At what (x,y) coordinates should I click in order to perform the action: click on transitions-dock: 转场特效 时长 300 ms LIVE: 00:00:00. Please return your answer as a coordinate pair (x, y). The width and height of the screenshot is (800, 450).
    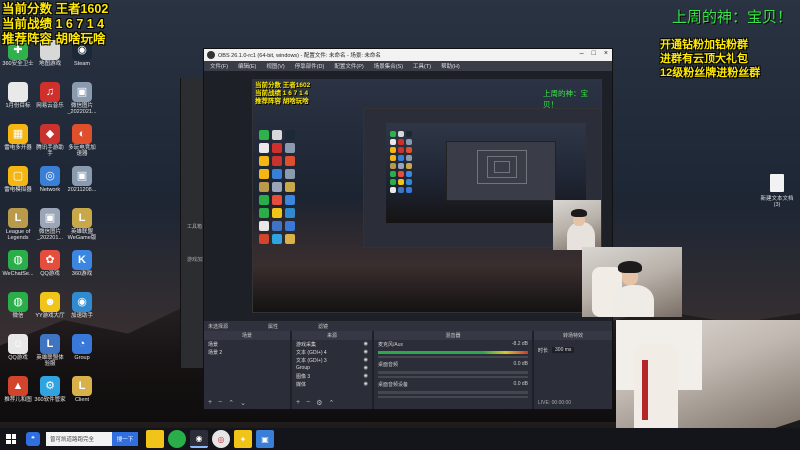
    Looking at the image, I should click on (573, 370).